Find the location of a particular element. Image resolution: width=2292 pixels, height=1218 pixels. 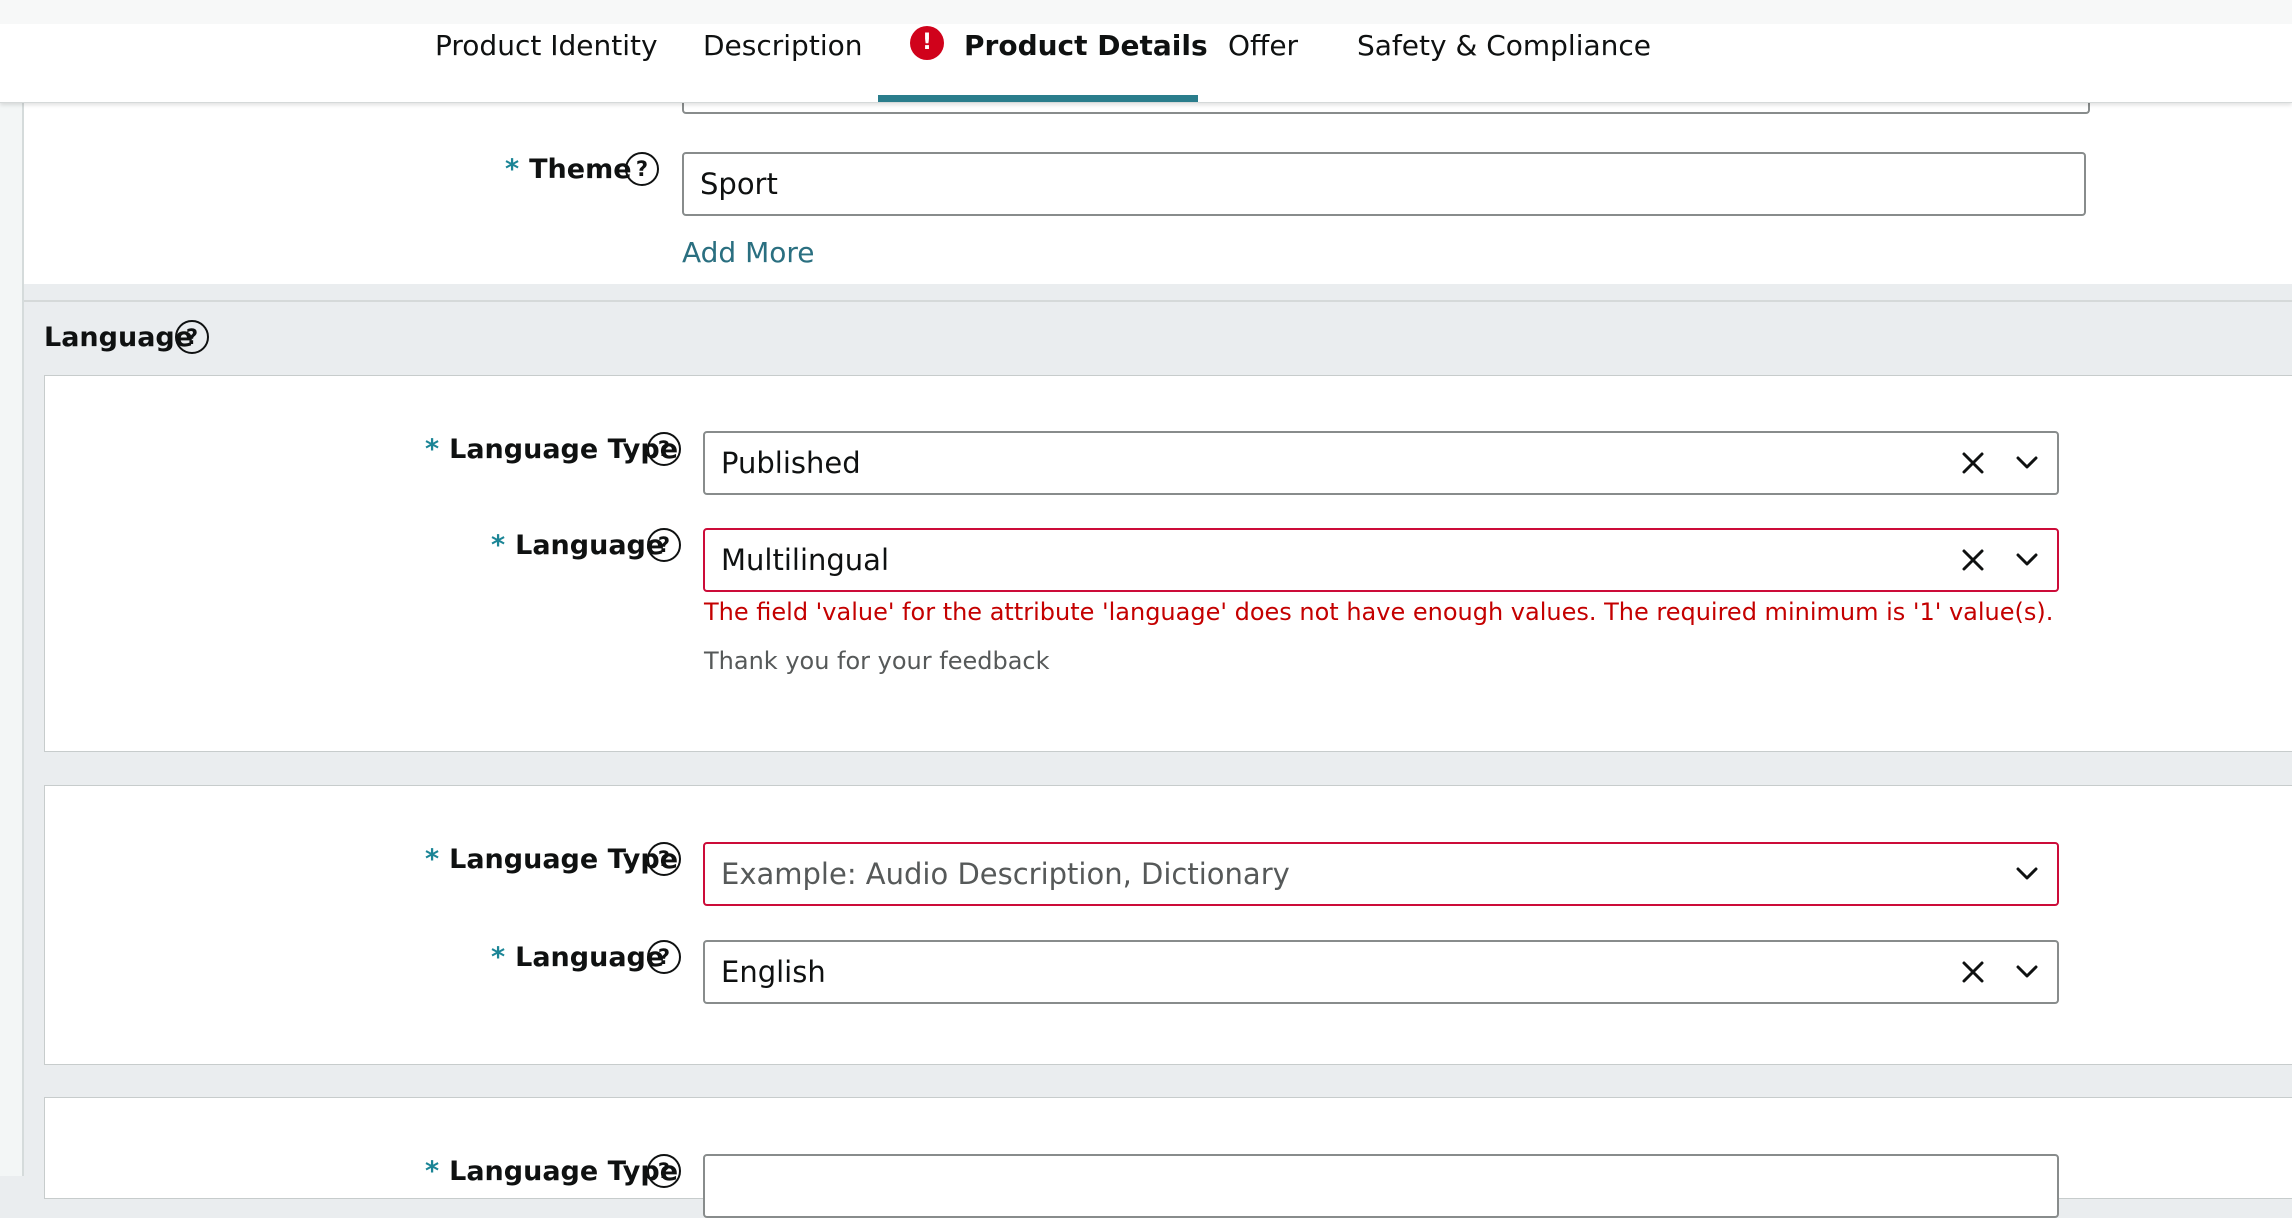

language-type-value: Published is located at coordinates (791, 463).